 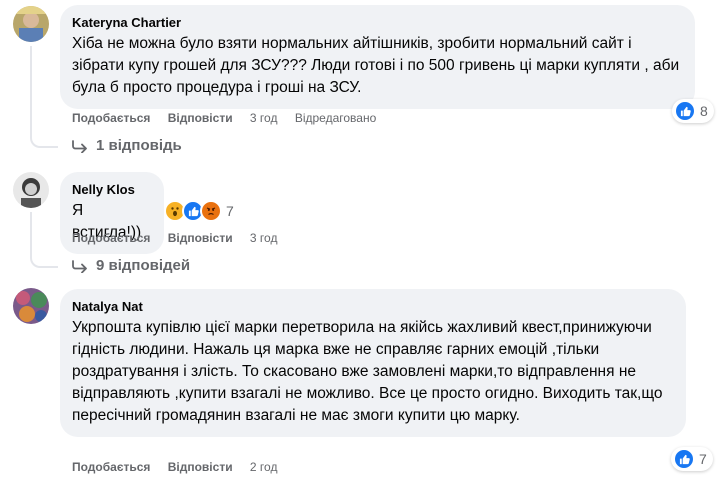 What do you see at coordinates (143, 265) in the screenshot?
I see `replies-count: 9 відповідей` at bounding box center [143, 265].